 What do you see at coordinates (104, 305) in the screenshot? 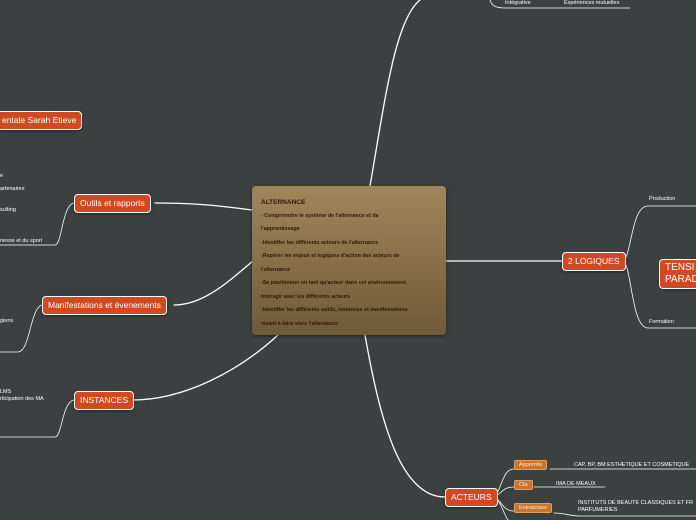
I see `branch-manifestations: Manifestations et évenements` at bounding box center [104, 305].